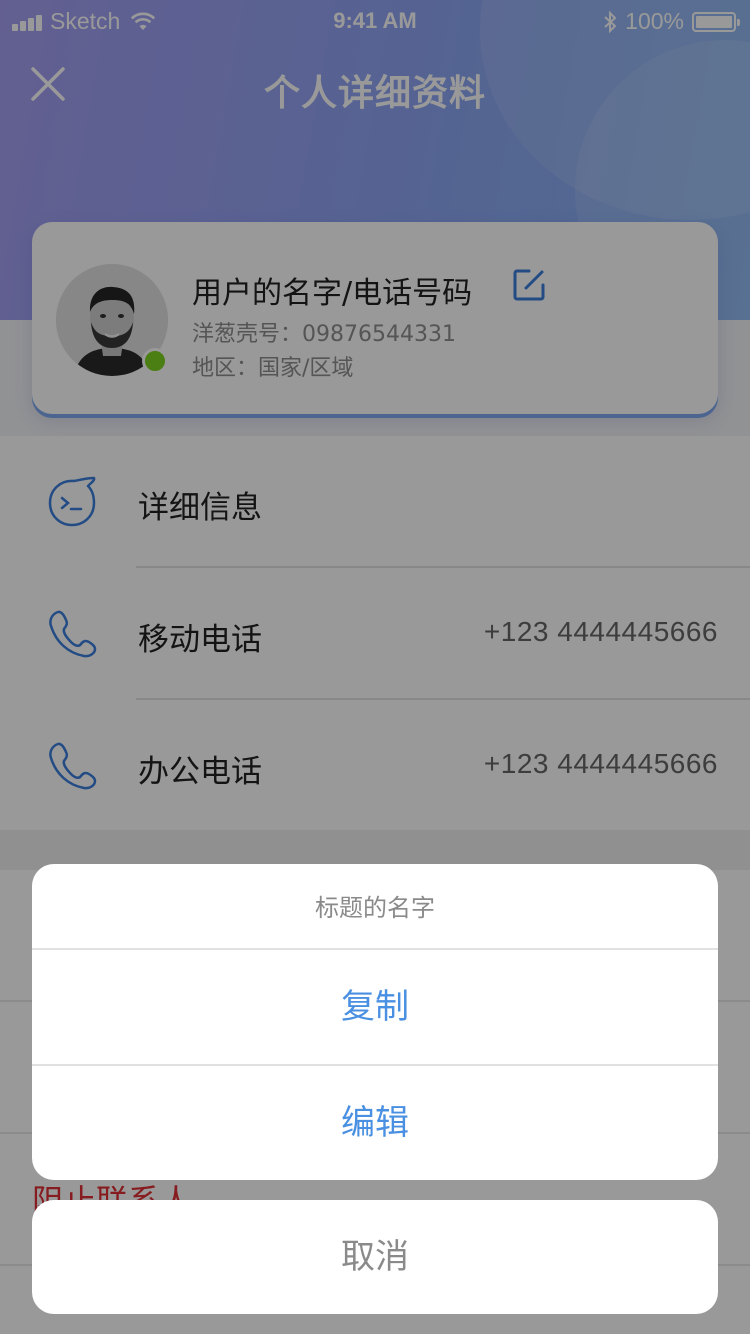  What do you see at coordinates (375, 1121) in the screenshot?
I see `edit-button: 编辑` at bounding box center [375, 1121].